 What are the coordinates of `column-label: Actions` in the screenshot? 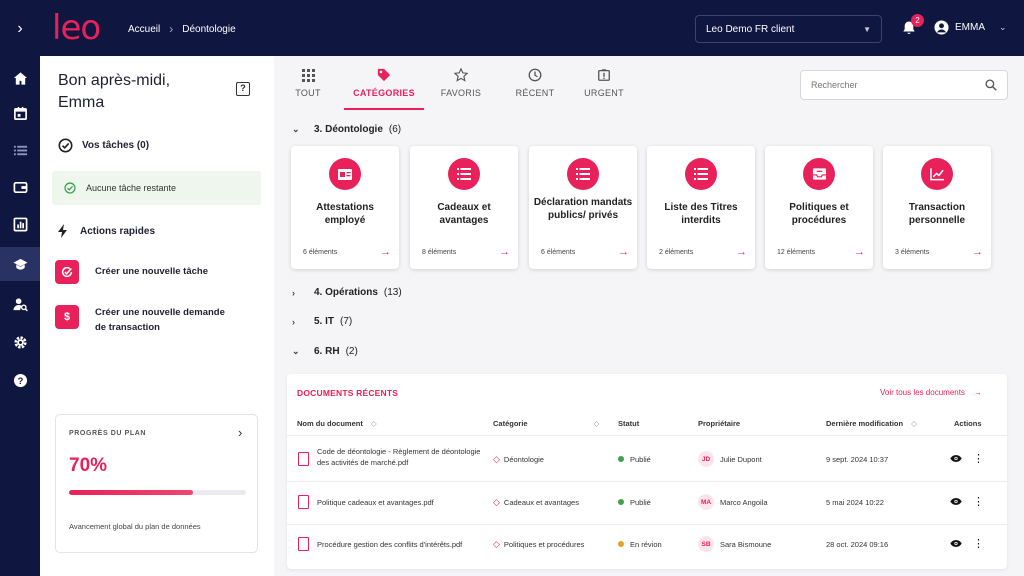 It's located at (968, 423).